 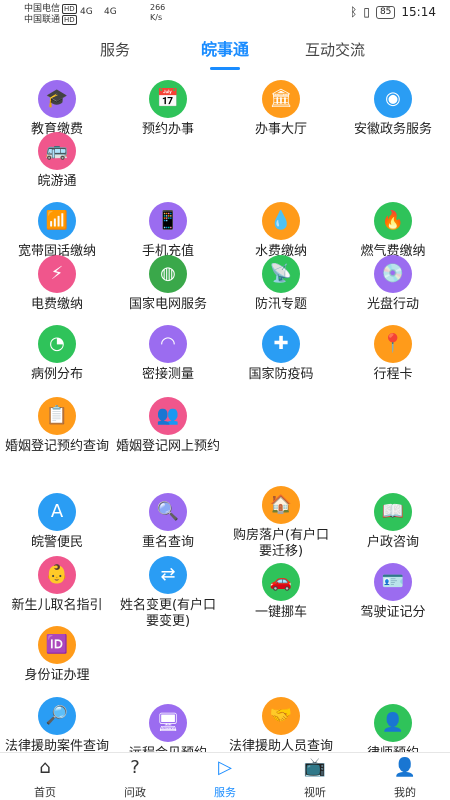 What do you see at coordinates (393, 582) in the screenshot?
I see `license-icon: 🪪` at bounding box center [393, 582].